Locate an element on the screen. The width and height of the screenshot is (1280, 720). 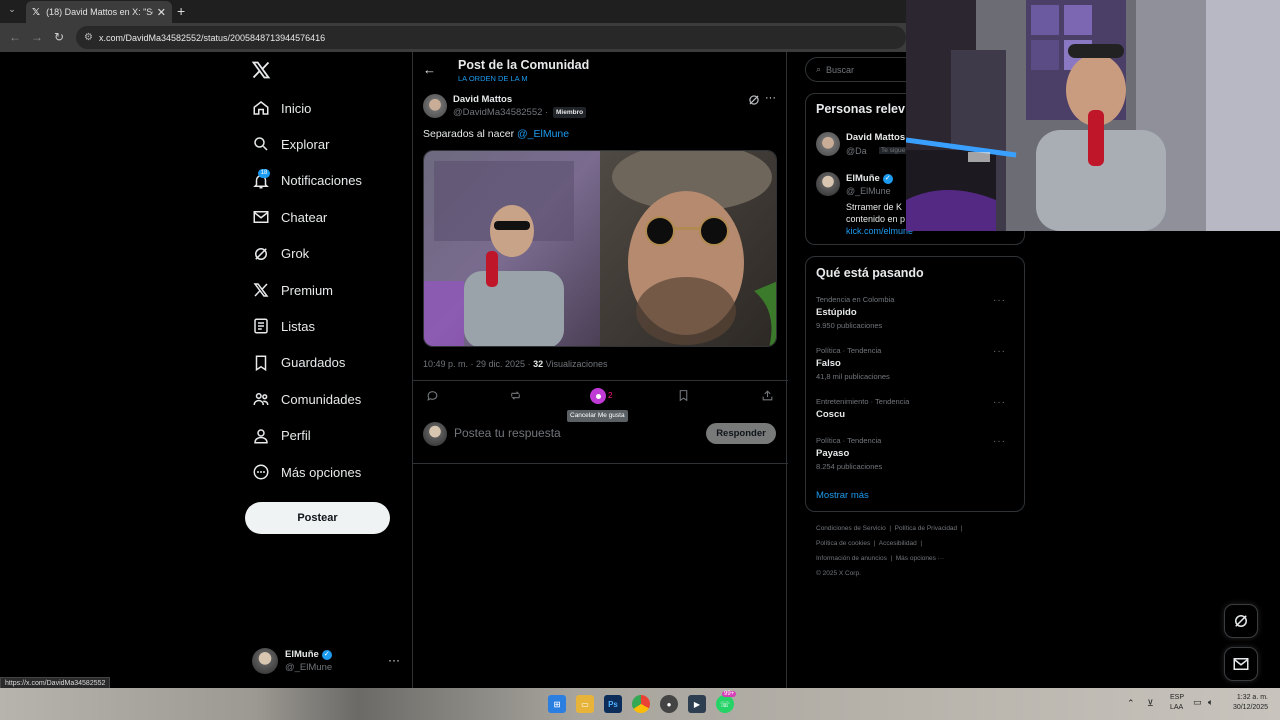
grok-float-button is located at coordinates (1241, 621).